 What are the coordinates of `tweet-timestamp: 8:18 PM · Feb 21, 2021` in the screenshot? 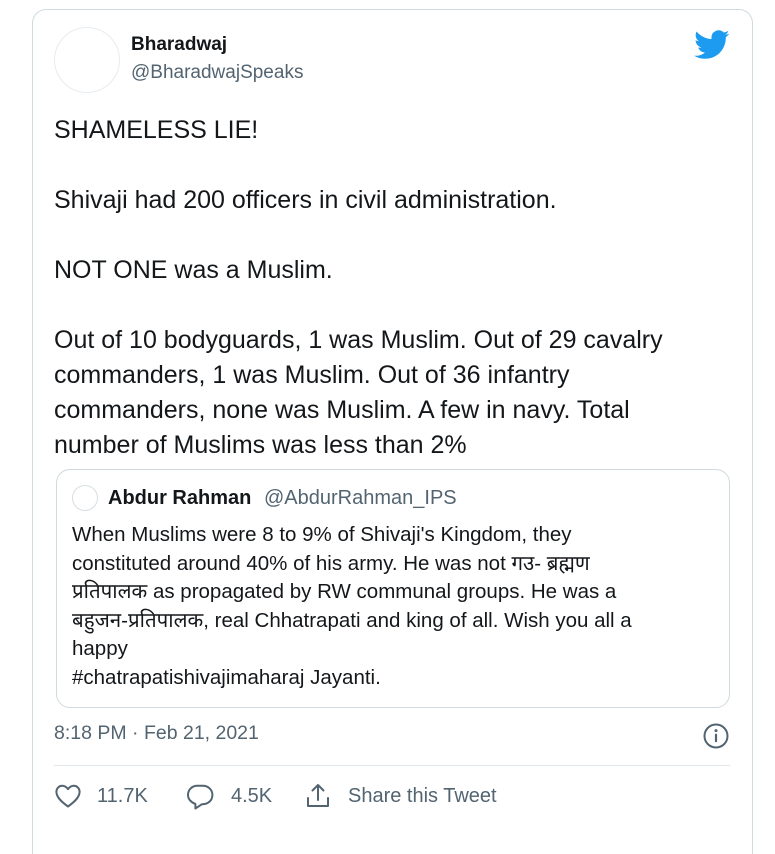 It's located at (156, 733).